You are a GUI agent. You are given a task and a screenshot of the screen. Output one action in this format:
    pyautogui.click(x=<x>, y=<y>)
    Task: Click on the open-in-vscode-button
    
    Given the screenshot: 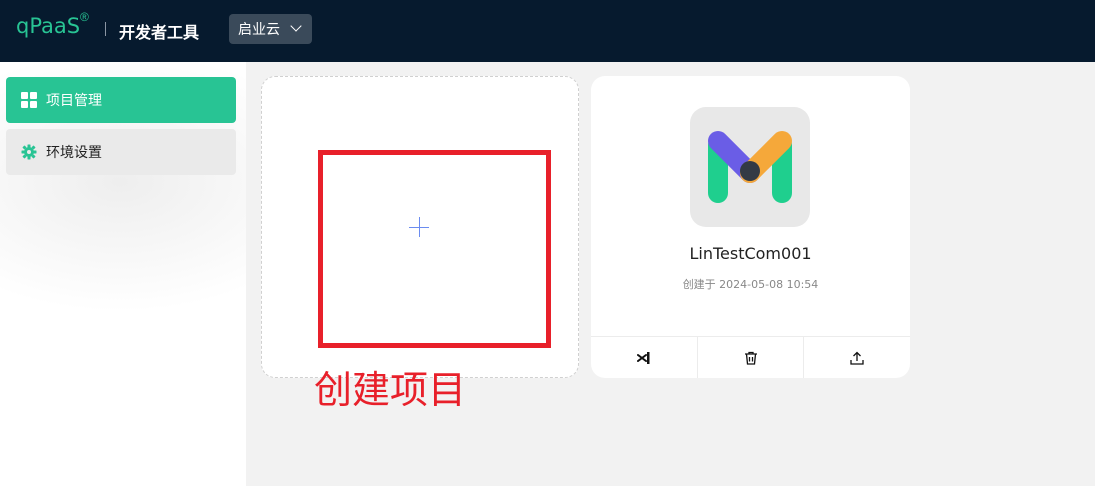 What is the action you would take?
    pyautogui.click(x=644, y=357)
    